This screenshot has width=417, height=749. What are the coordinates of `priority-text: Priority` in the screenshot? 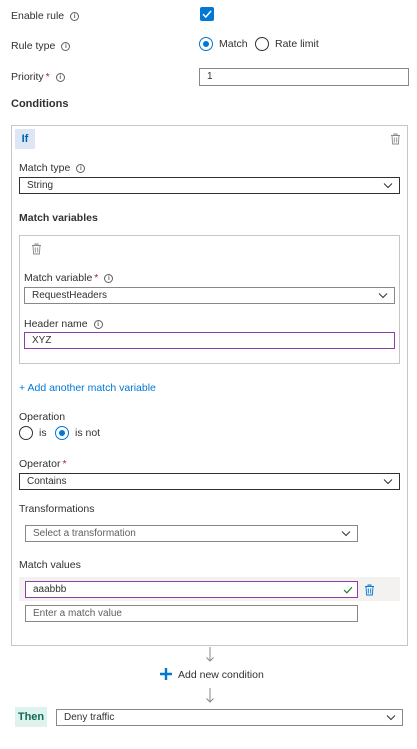 It's located at (27, 77).